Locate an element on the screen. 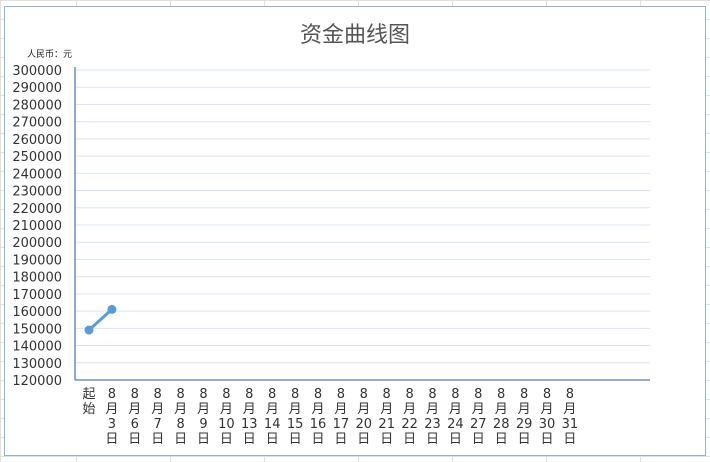 The image size is (710, 462). y-tick-label: 150000 is located at coordinates (37, 329).